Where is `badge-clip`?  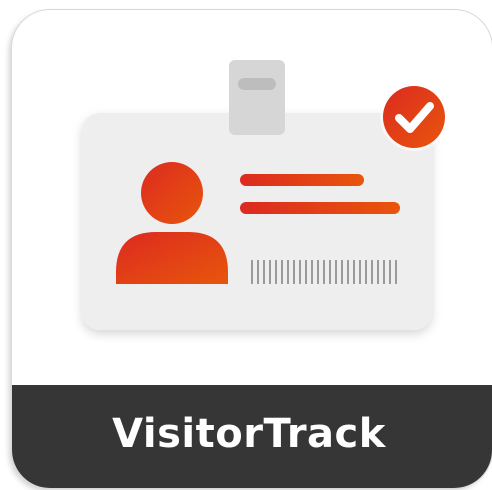 badge-clip is located at coordinates (257, 97).